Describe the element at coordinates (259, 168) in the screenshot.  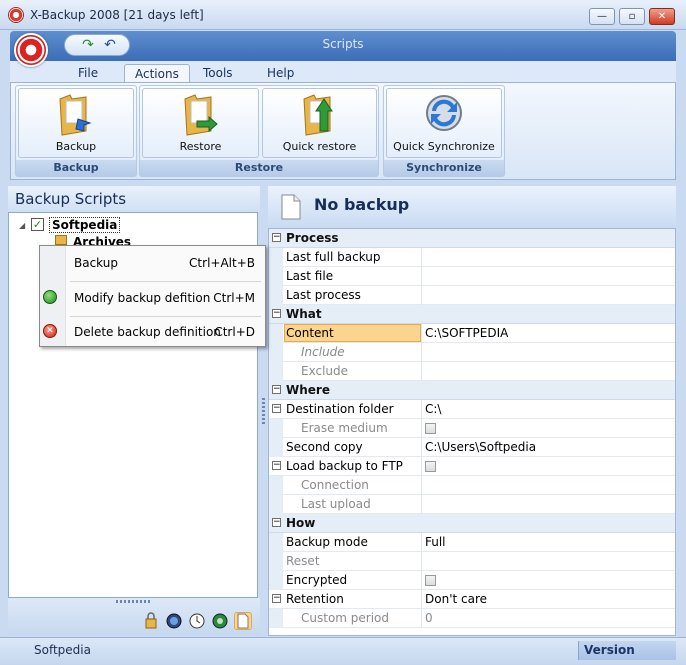
I see `group-label-restore: Restore` at that location.